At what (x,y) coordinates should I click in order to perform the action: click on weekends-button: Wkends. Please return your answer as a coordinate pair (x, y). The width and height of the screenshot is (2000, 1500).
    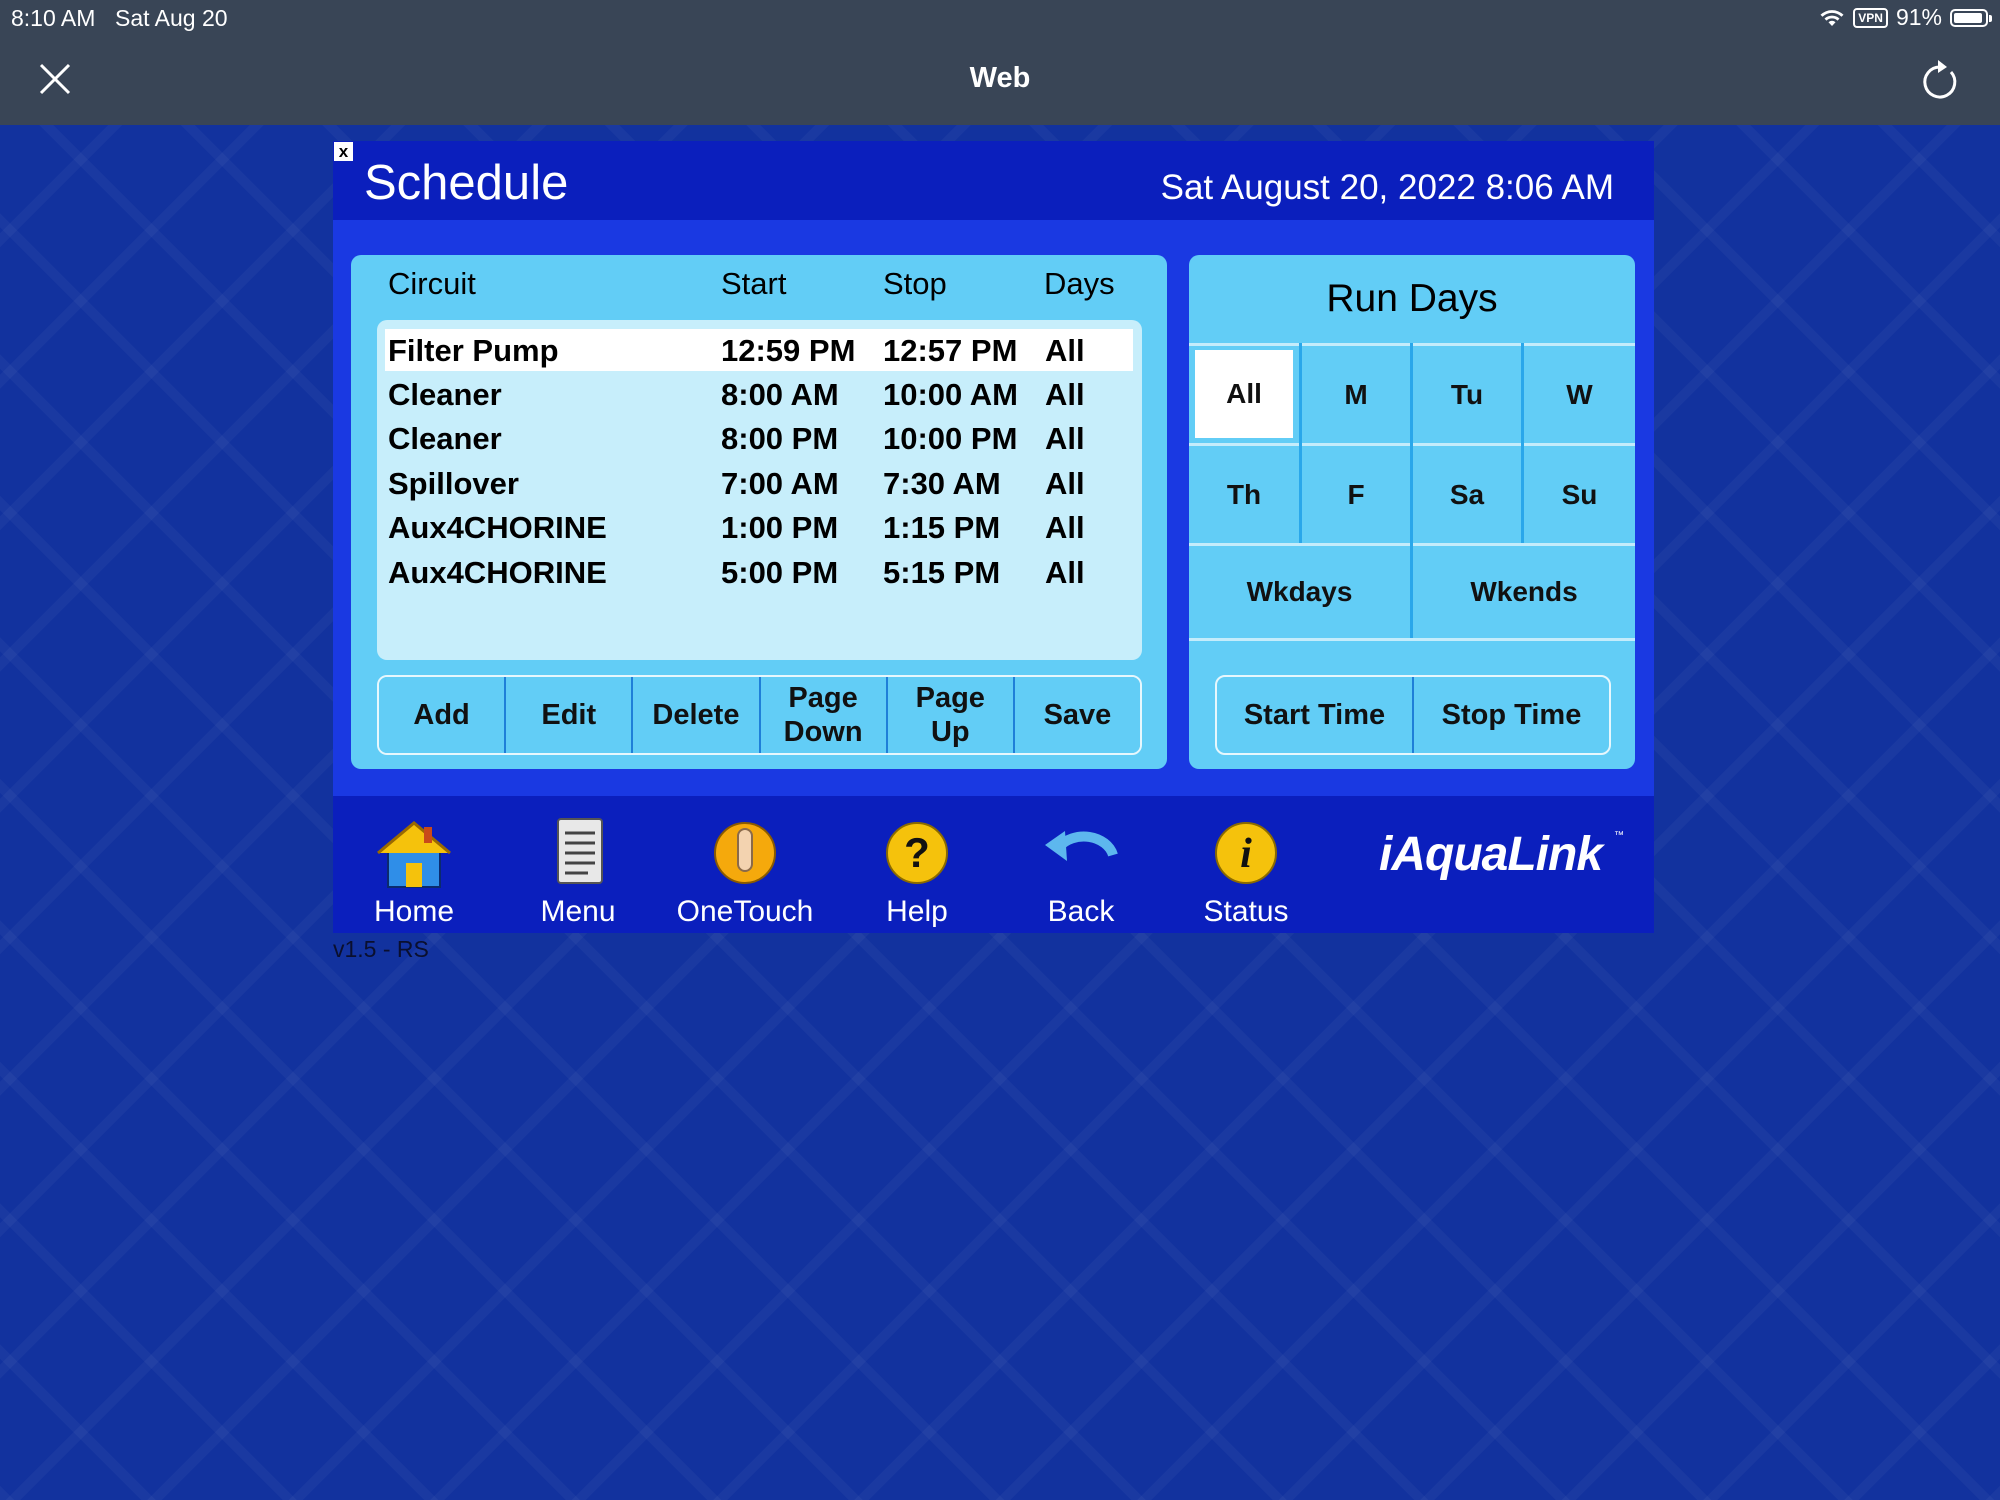
    Looking at the image, I should click on (1524, 592).